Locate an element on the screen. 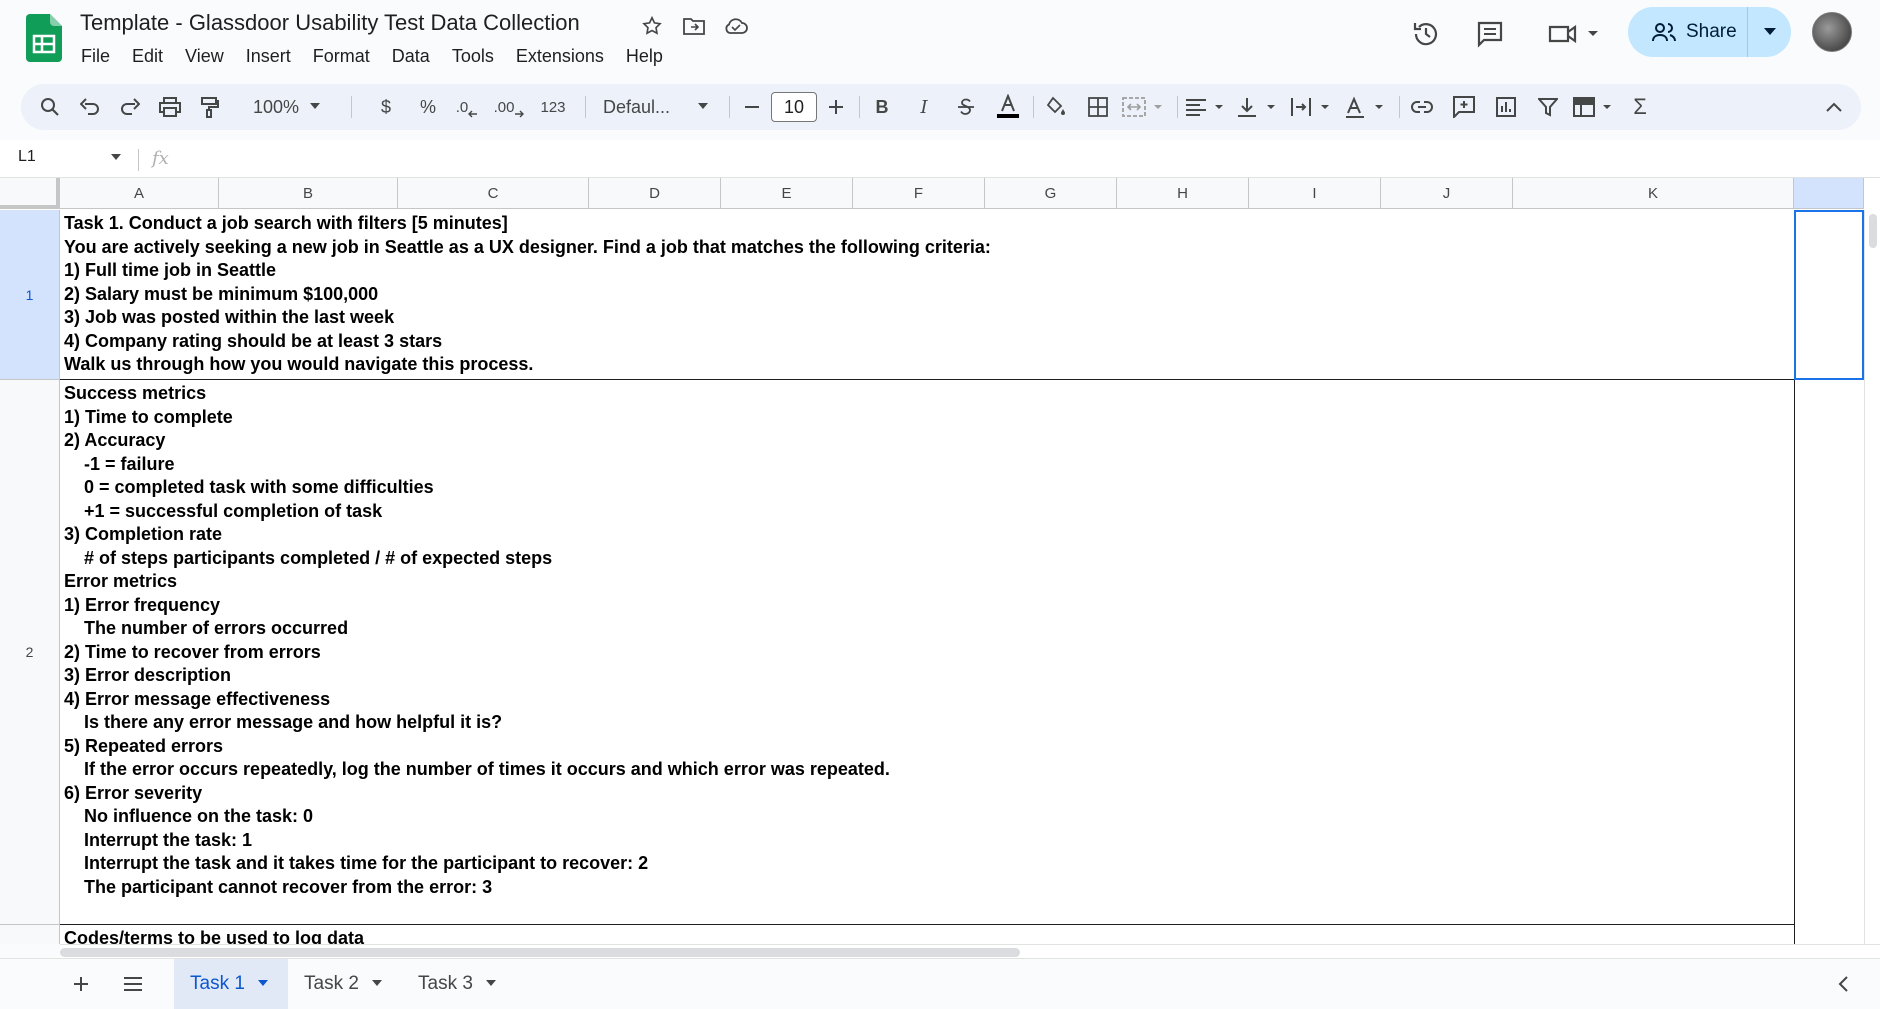 This screenshot has height=1009, width=1880. text-rotation-icon is located at coordinates (1366, 107).